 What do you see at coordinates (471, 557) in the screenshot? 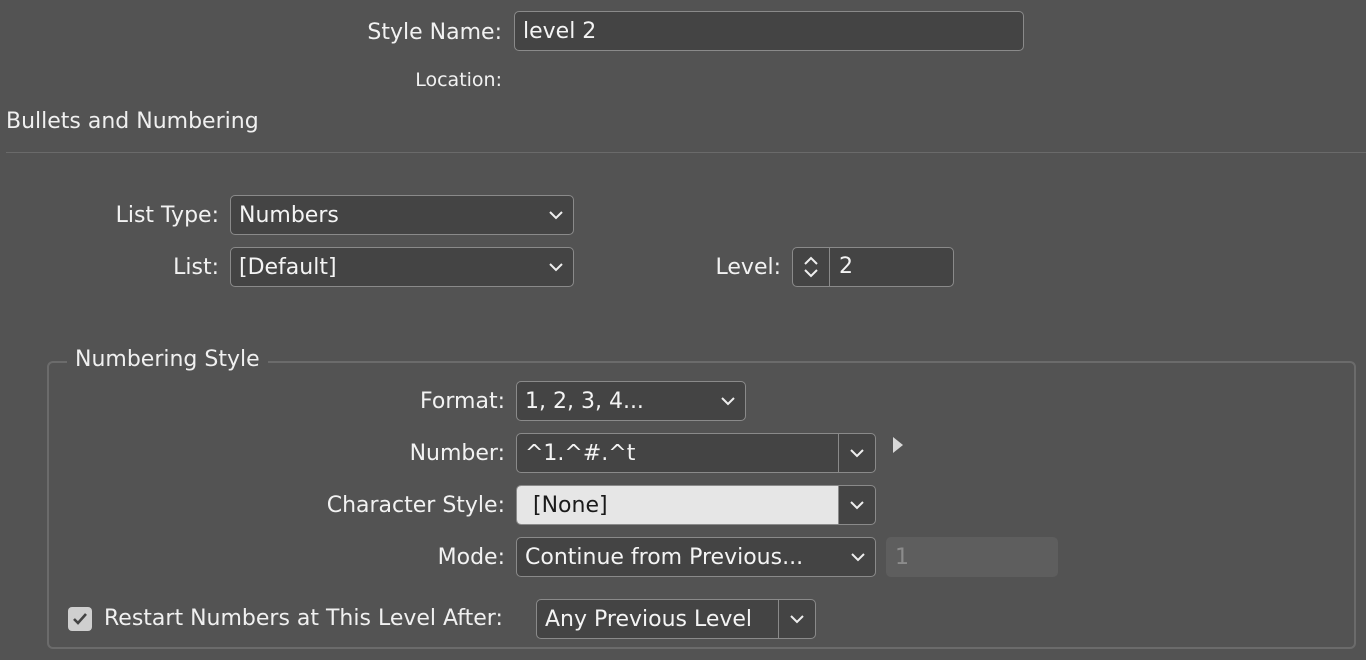
I see `mode-label: Mode:` at bounding box center [471, 557].